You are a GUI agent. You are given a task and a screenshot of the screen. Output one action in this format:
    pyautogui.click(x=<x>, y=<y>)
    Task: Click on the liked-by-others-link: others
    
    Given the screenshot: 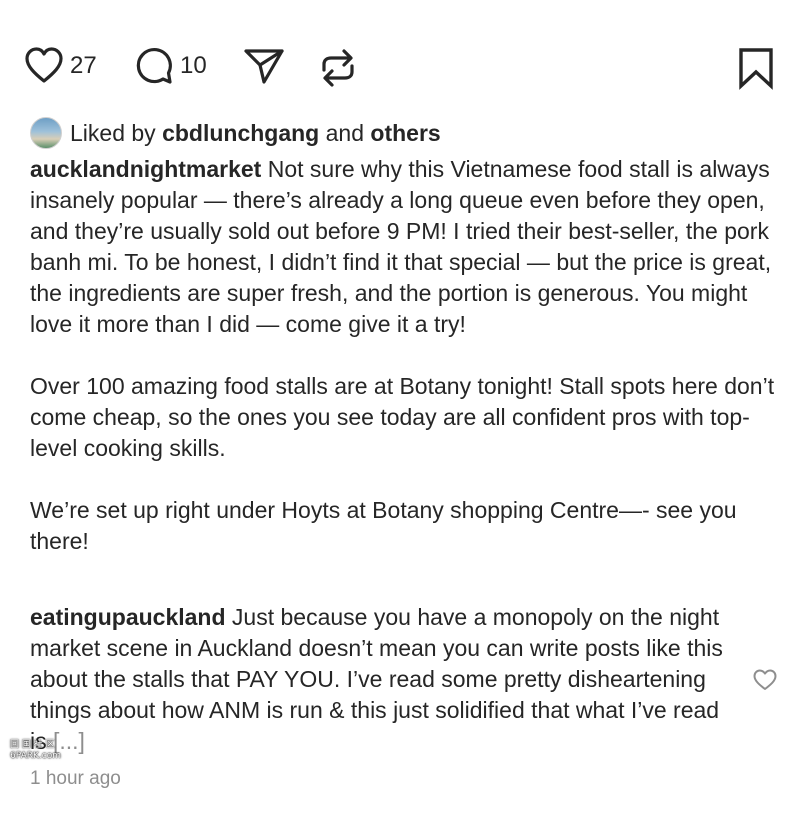 What is the action you would take?
    pyautogui.click(x=405, y=133)
    